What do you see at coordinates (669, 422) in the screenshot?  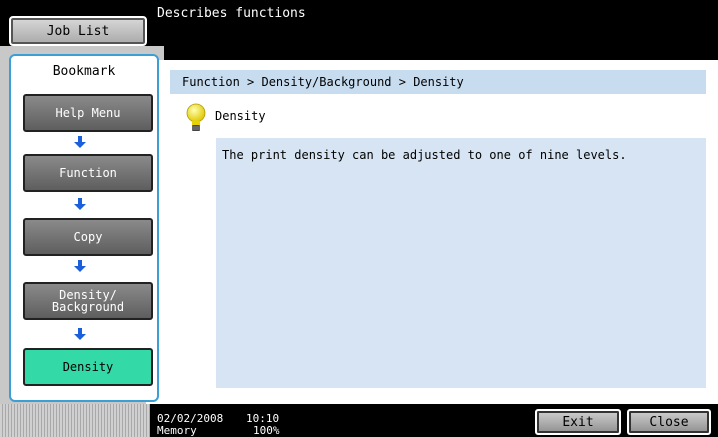 I see `close-button: Close` at bounding box center [669, 422].